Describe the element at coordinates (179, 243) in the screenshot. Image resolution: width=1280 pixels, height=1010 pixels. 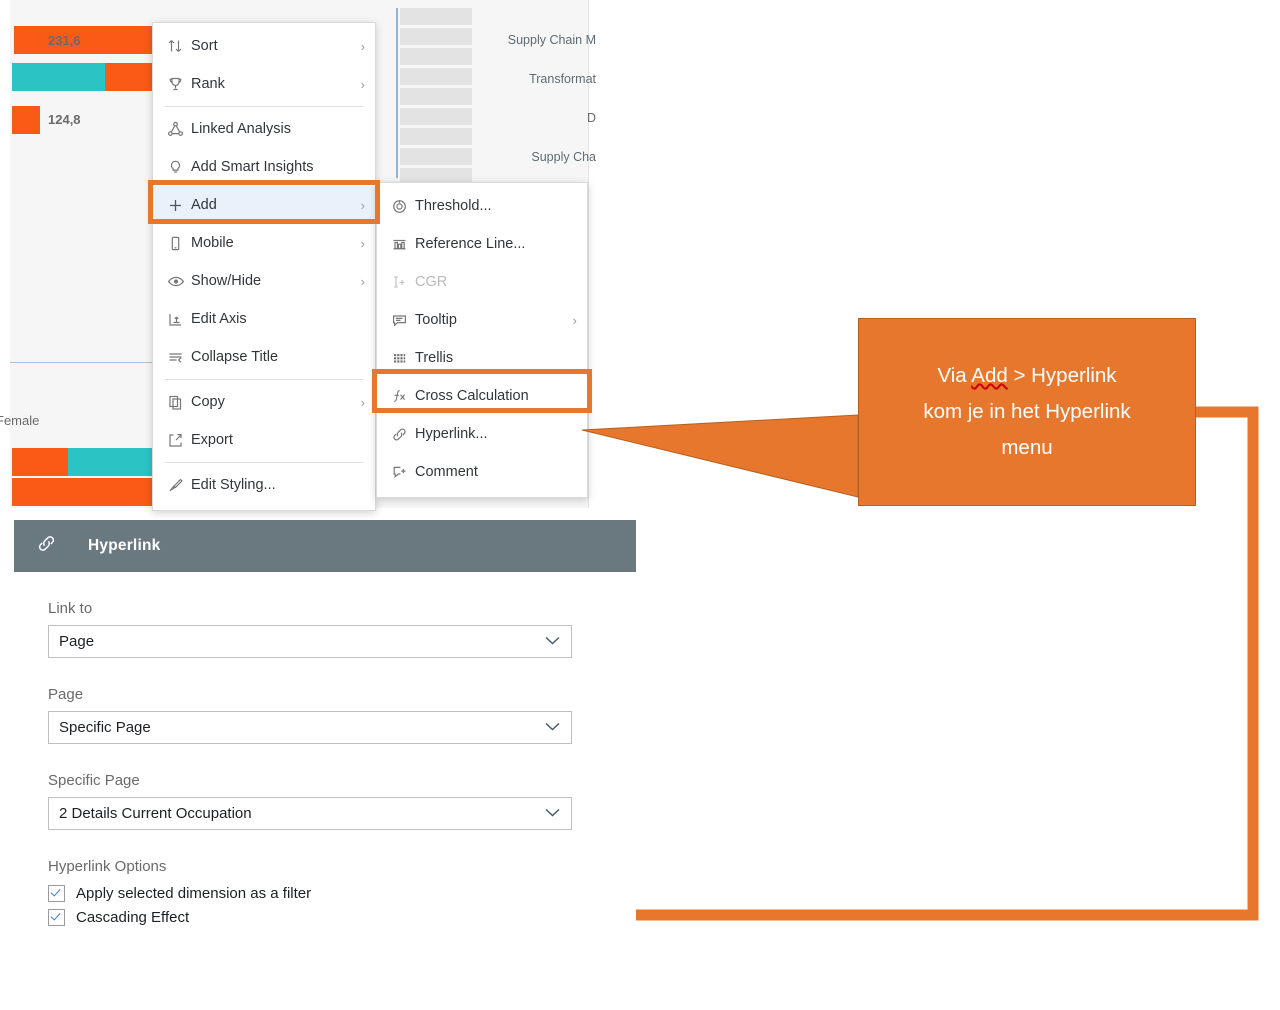
I see `mobile-icon` at that location.